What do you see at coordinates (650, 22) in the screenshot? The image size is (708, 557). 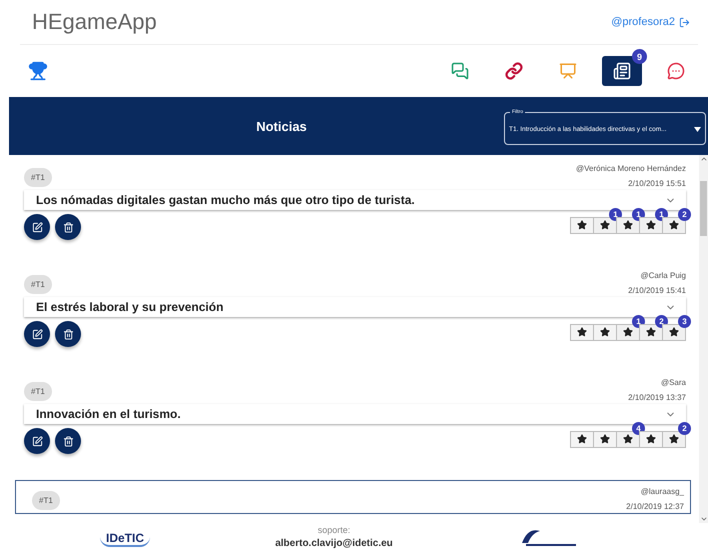 I see `user-link: @profesora2` at bounding box center [650, 22].